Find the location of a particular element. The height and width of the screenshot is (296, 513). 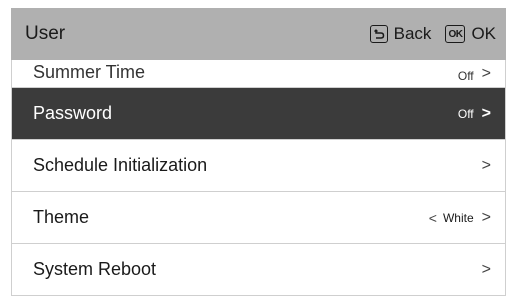

menu-item-label: Theme is located at coordinates (61, 217).